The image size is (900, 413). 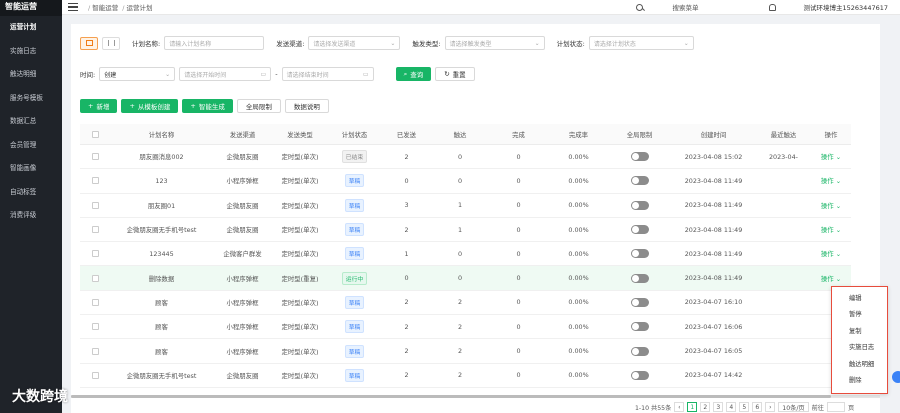 I want to click on user-name: 测试环境博主15263447617, so click(x=846, y=7).